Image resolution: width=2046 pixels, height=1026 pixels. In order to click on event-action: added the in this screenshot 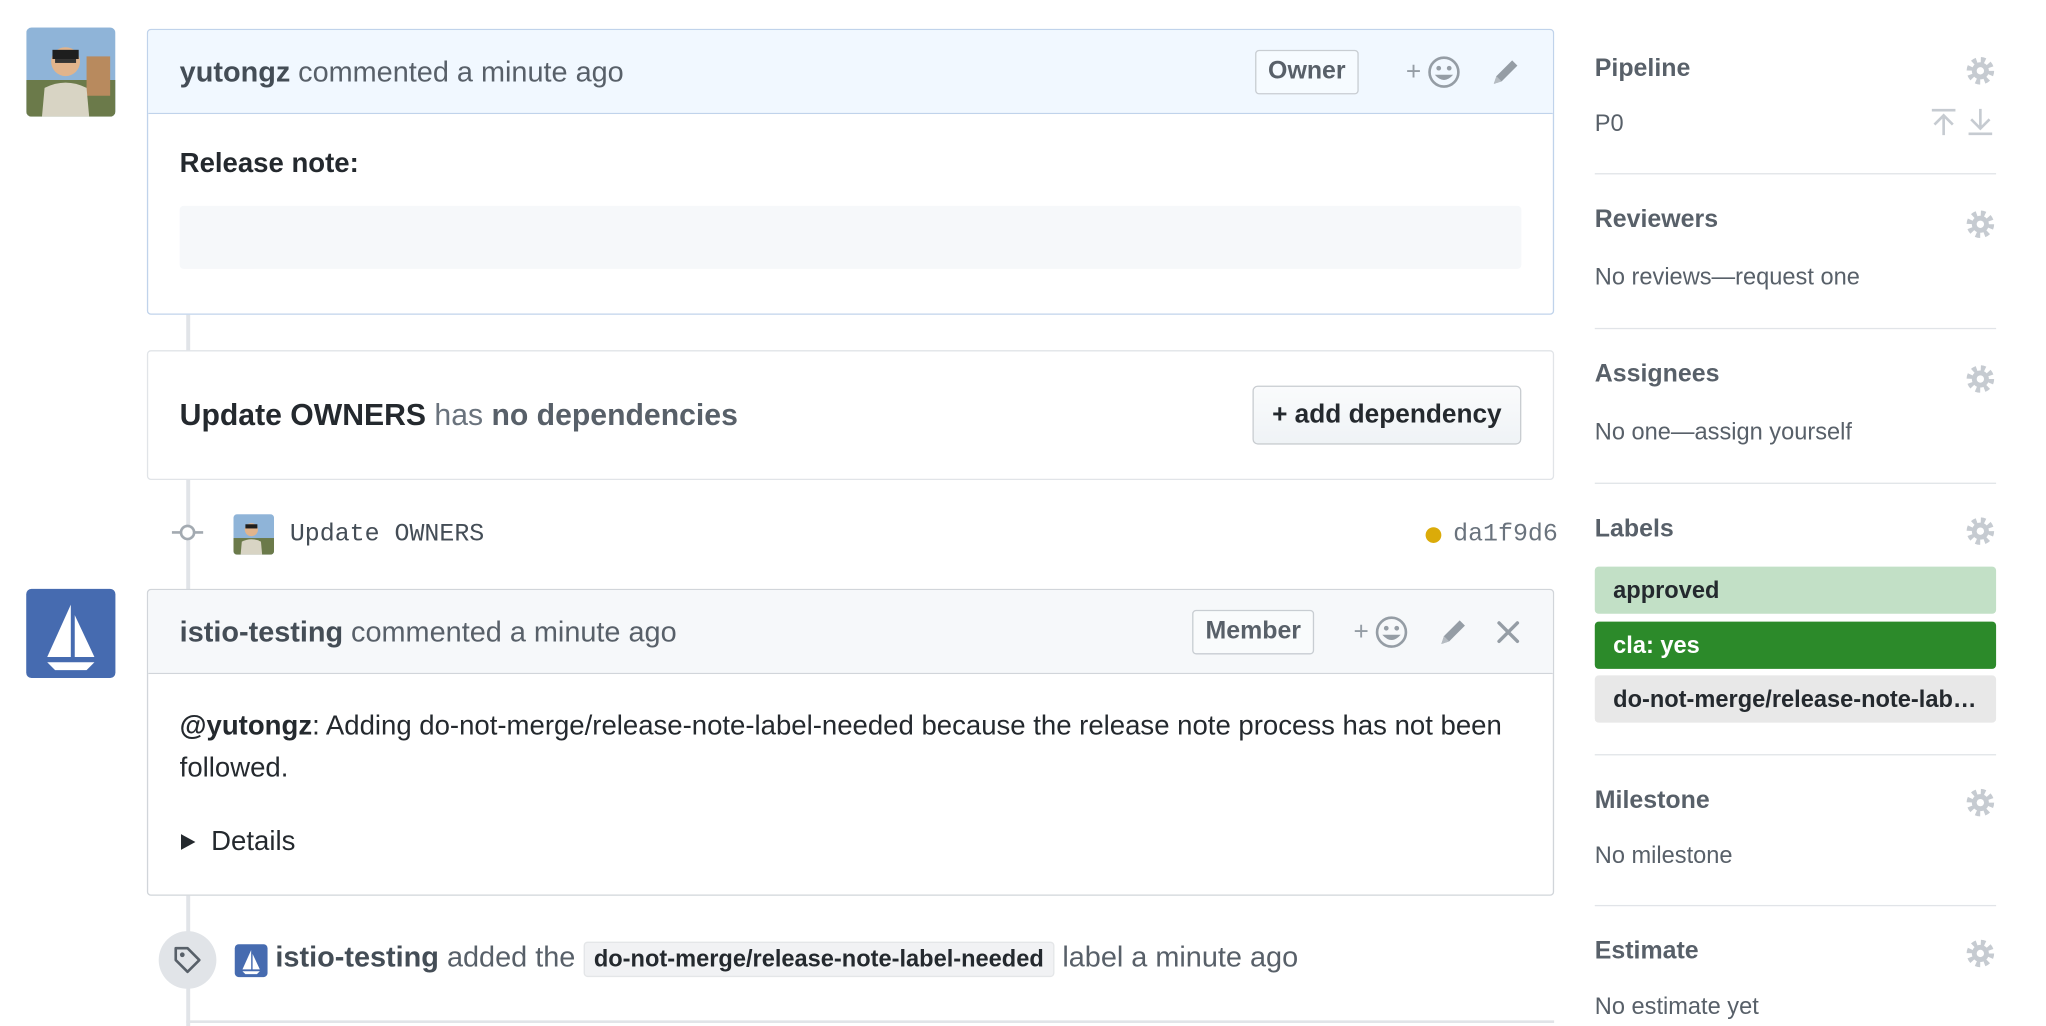, I will do `click(511, 957)`.